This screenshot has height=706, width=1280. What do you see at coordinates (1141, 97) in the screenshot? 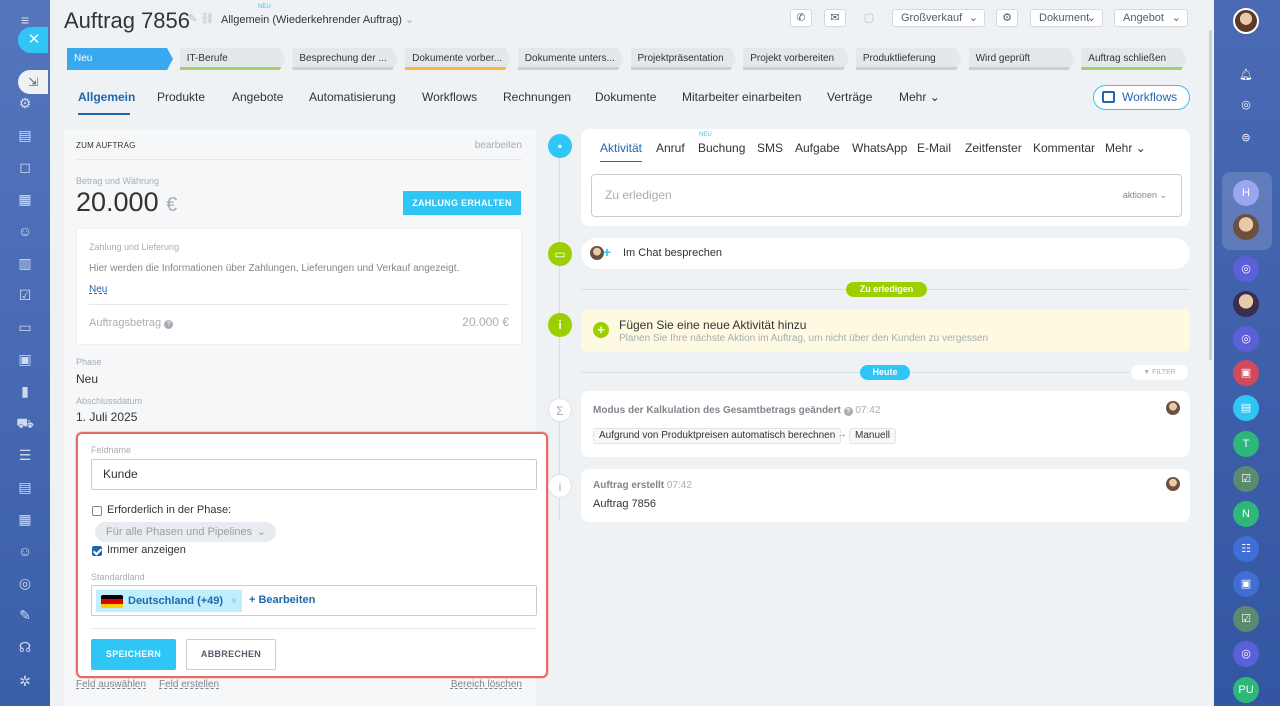
I see `workflows-button: Workflows` at bounding box center [1141, 97].